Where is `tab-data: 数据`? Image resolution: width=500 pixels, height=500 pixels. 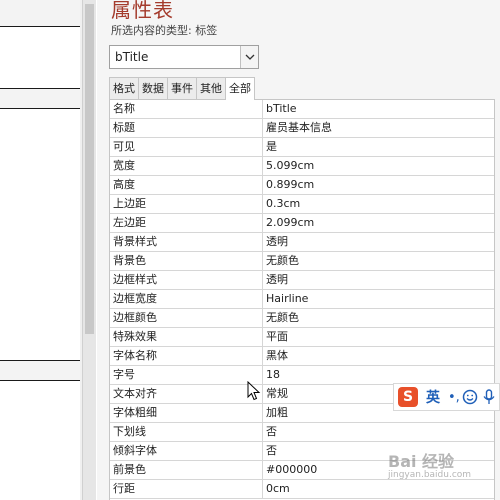
tab-data: 数据 is located at coordinates (153, 88).